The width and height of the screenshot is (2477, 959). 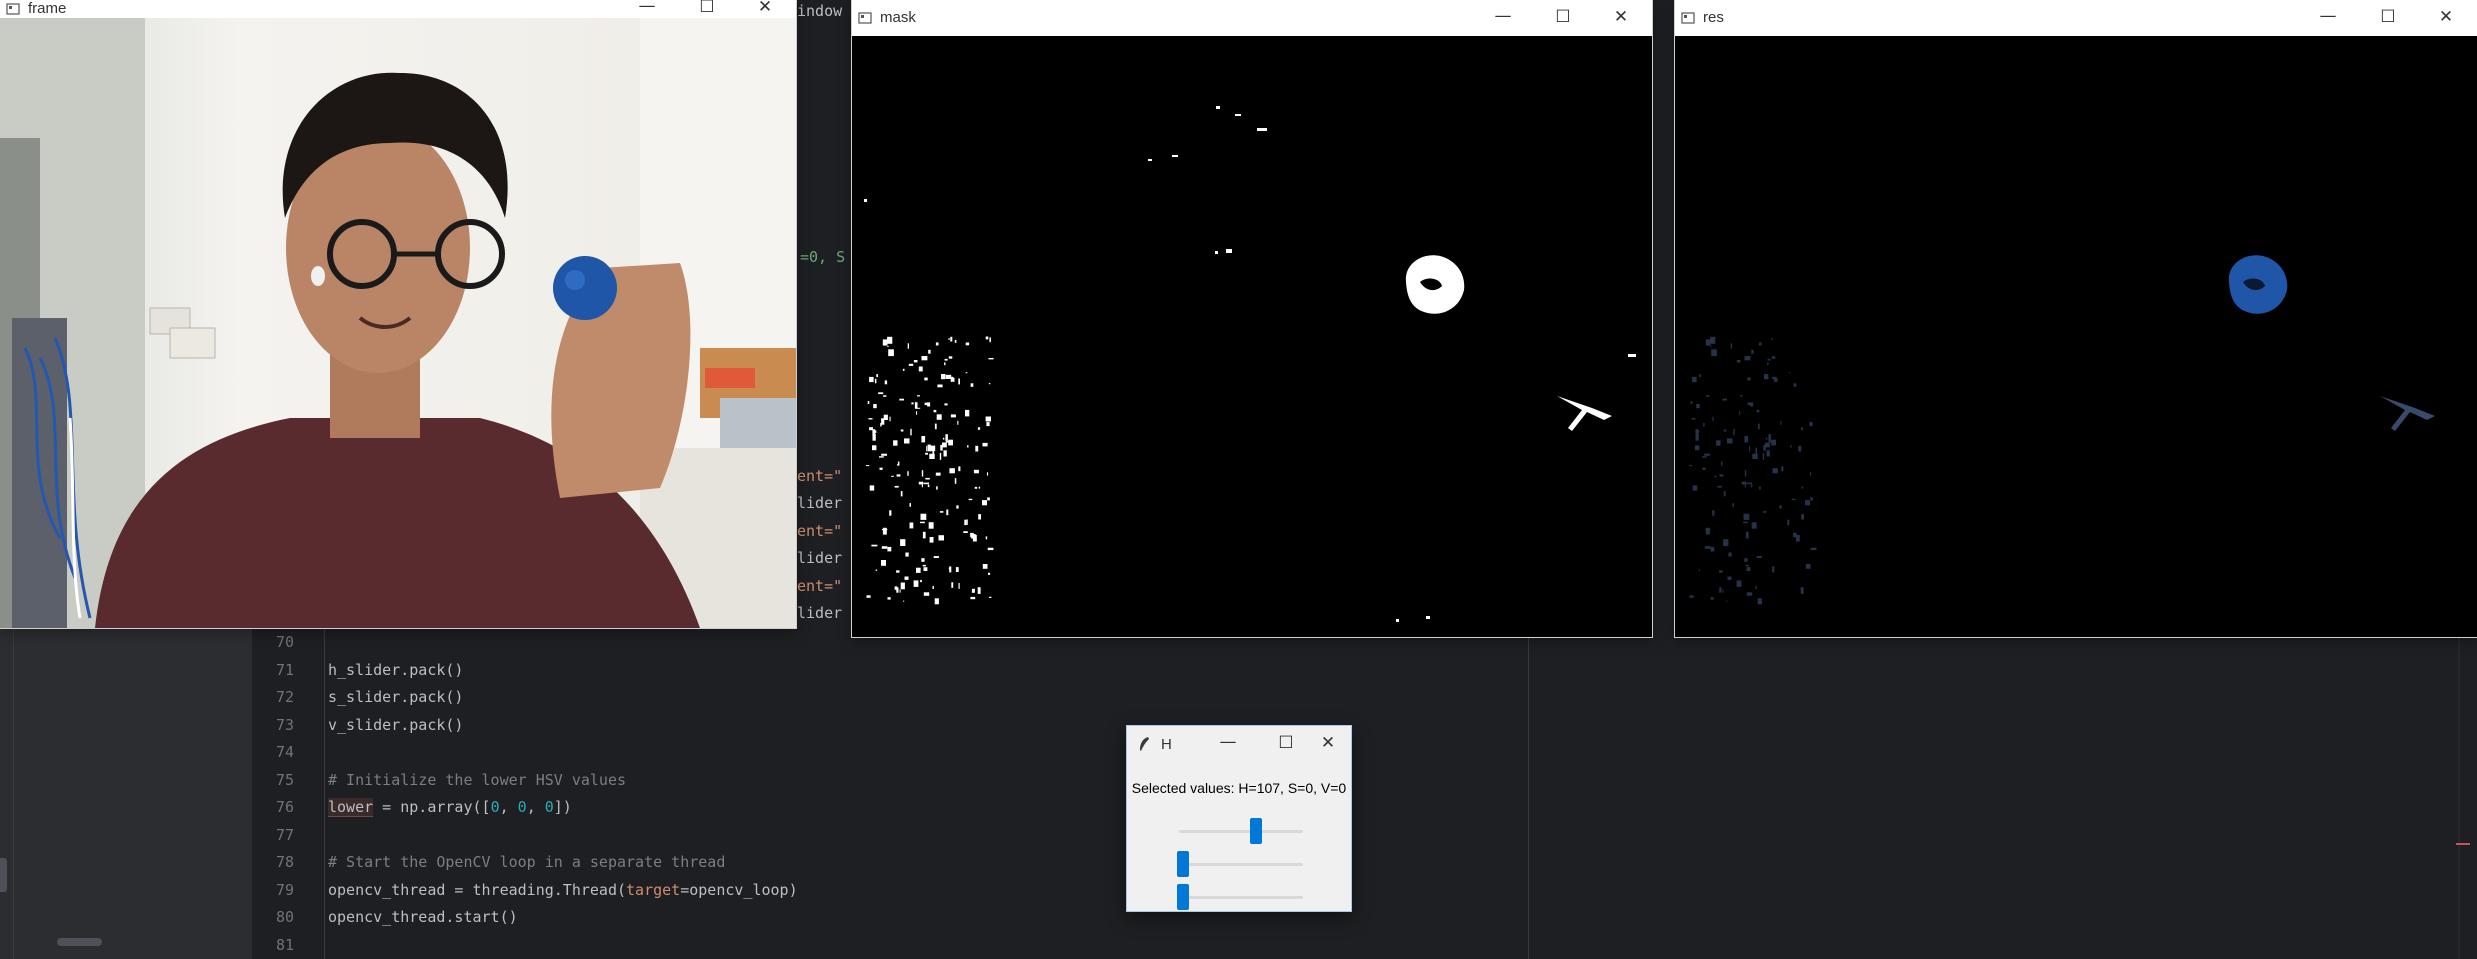 I want to click on line-number: 78, so click(x=284, y=862).